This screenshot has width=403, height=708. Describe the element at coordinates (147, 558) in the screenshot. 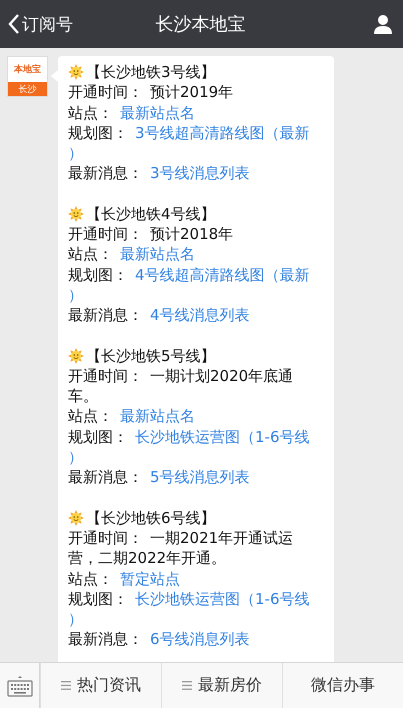

I see `info-value: 营，二期2022年开通。` at that location.